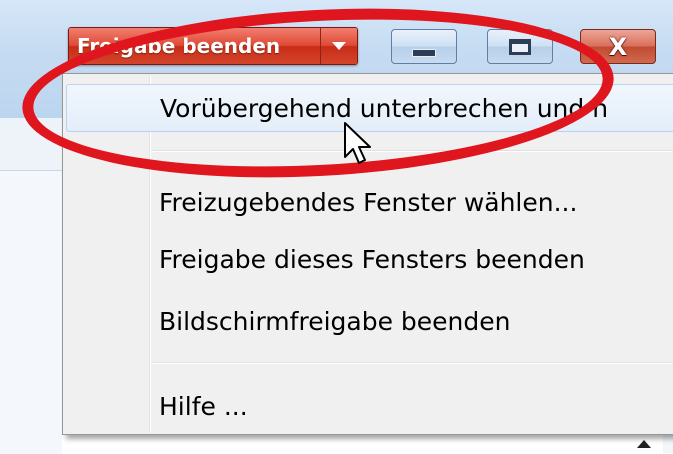 The height and width of the screenshot is (454, 673). I want to click on close-icon: X, so click(618, 46).